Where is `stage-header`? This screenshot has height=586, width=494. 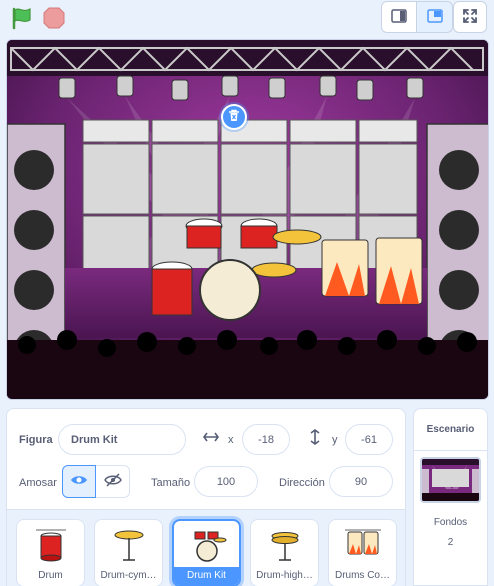
stage-header is located at coordinates (247, 18).